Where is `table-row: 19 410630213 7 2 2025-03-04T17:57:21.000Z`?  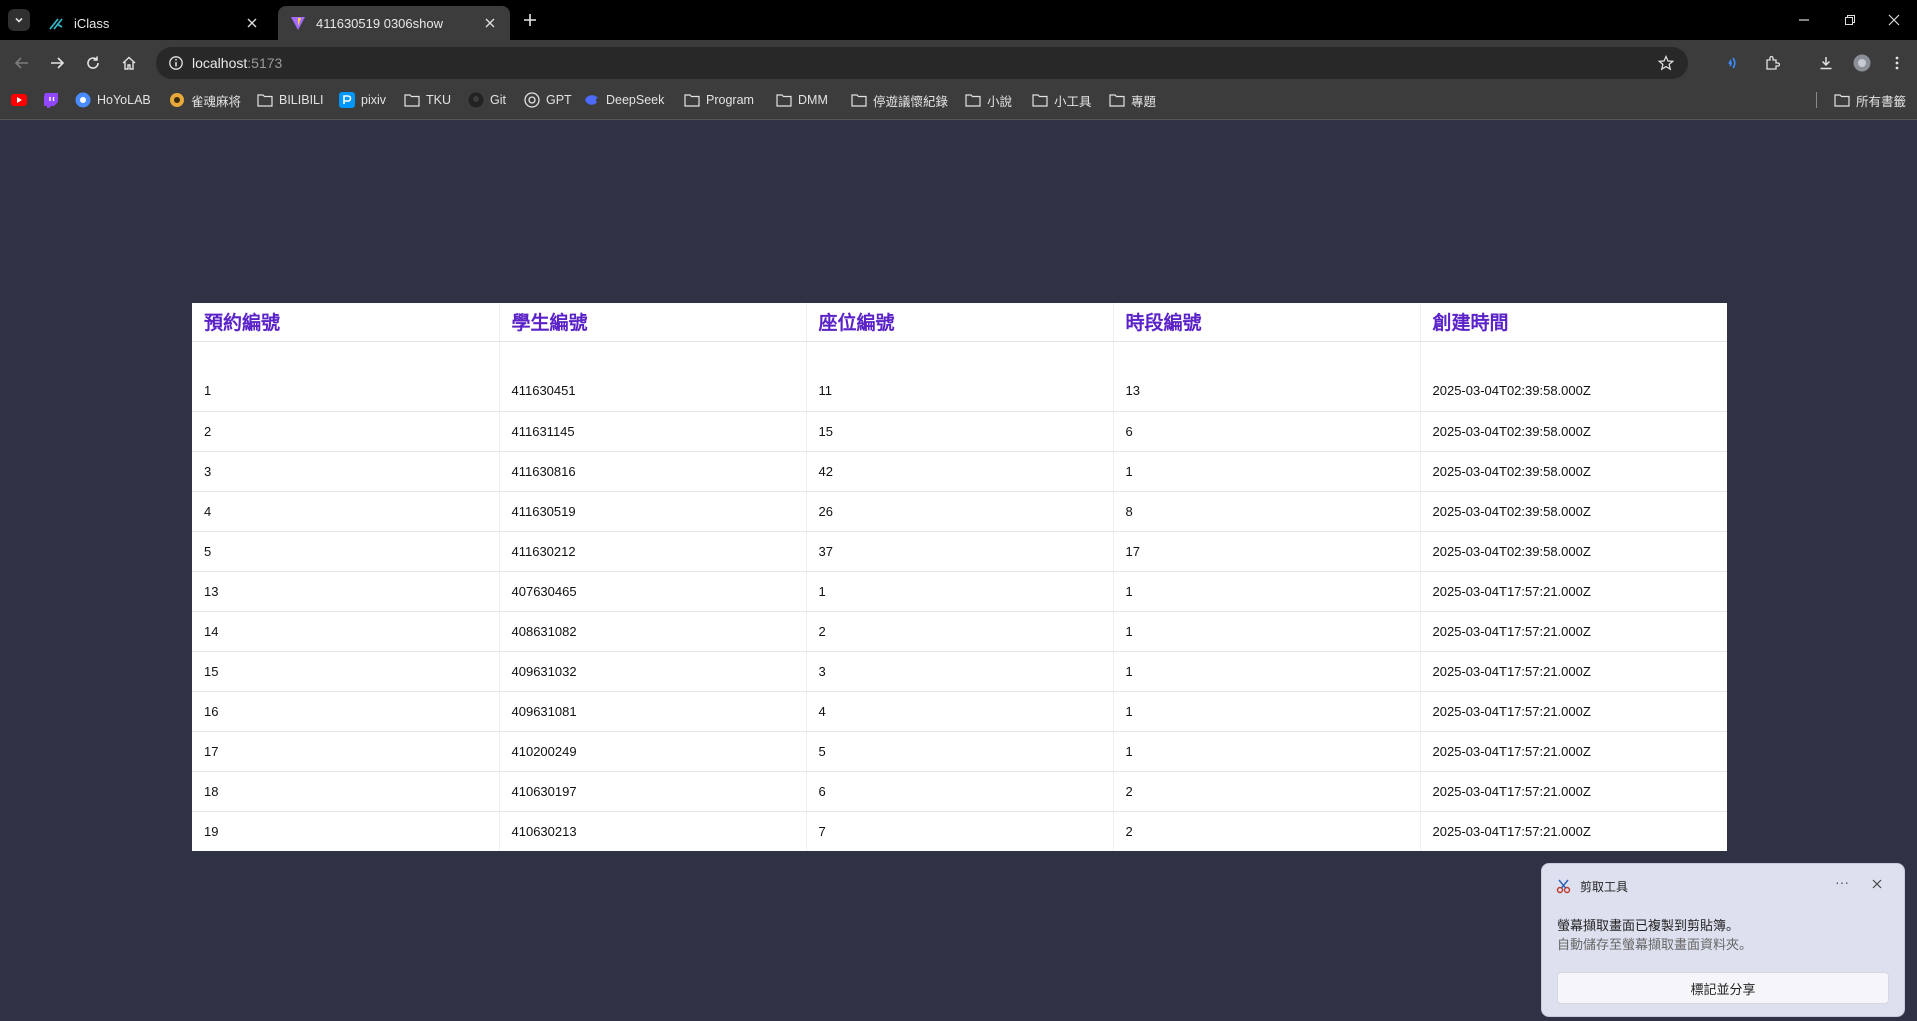
table-row: 19 410630213 7 2 2025-03-04T17:57:21.000Z is located at coordinates (959, 831).